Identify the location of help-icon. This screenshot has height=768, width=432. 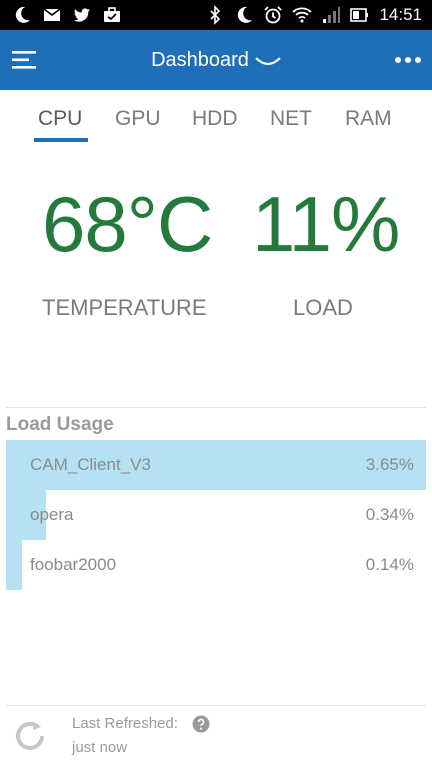
(201, 724).